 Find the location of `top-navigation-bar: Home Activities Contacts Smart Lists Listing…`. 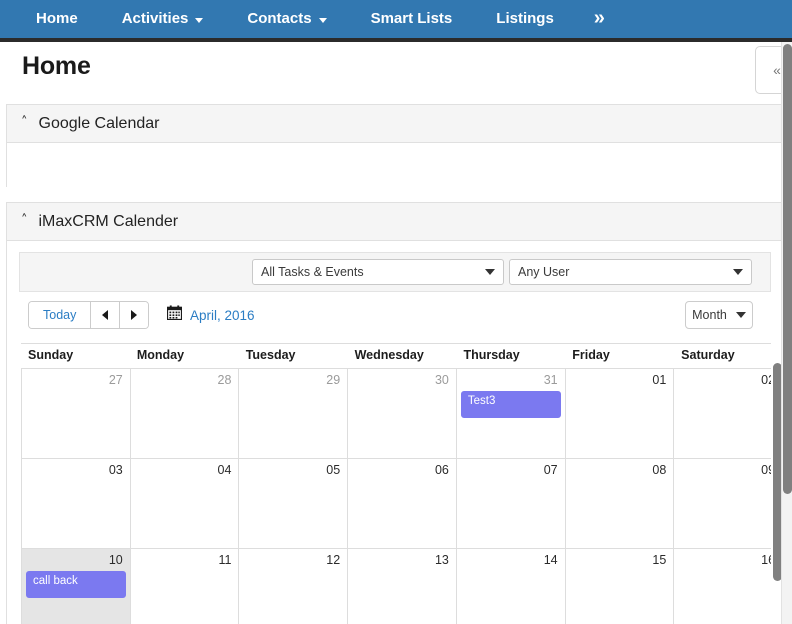

top-navigation-bar: Home Activities Contacts Smart Lists Listing… is located at coordinates (396, 19).